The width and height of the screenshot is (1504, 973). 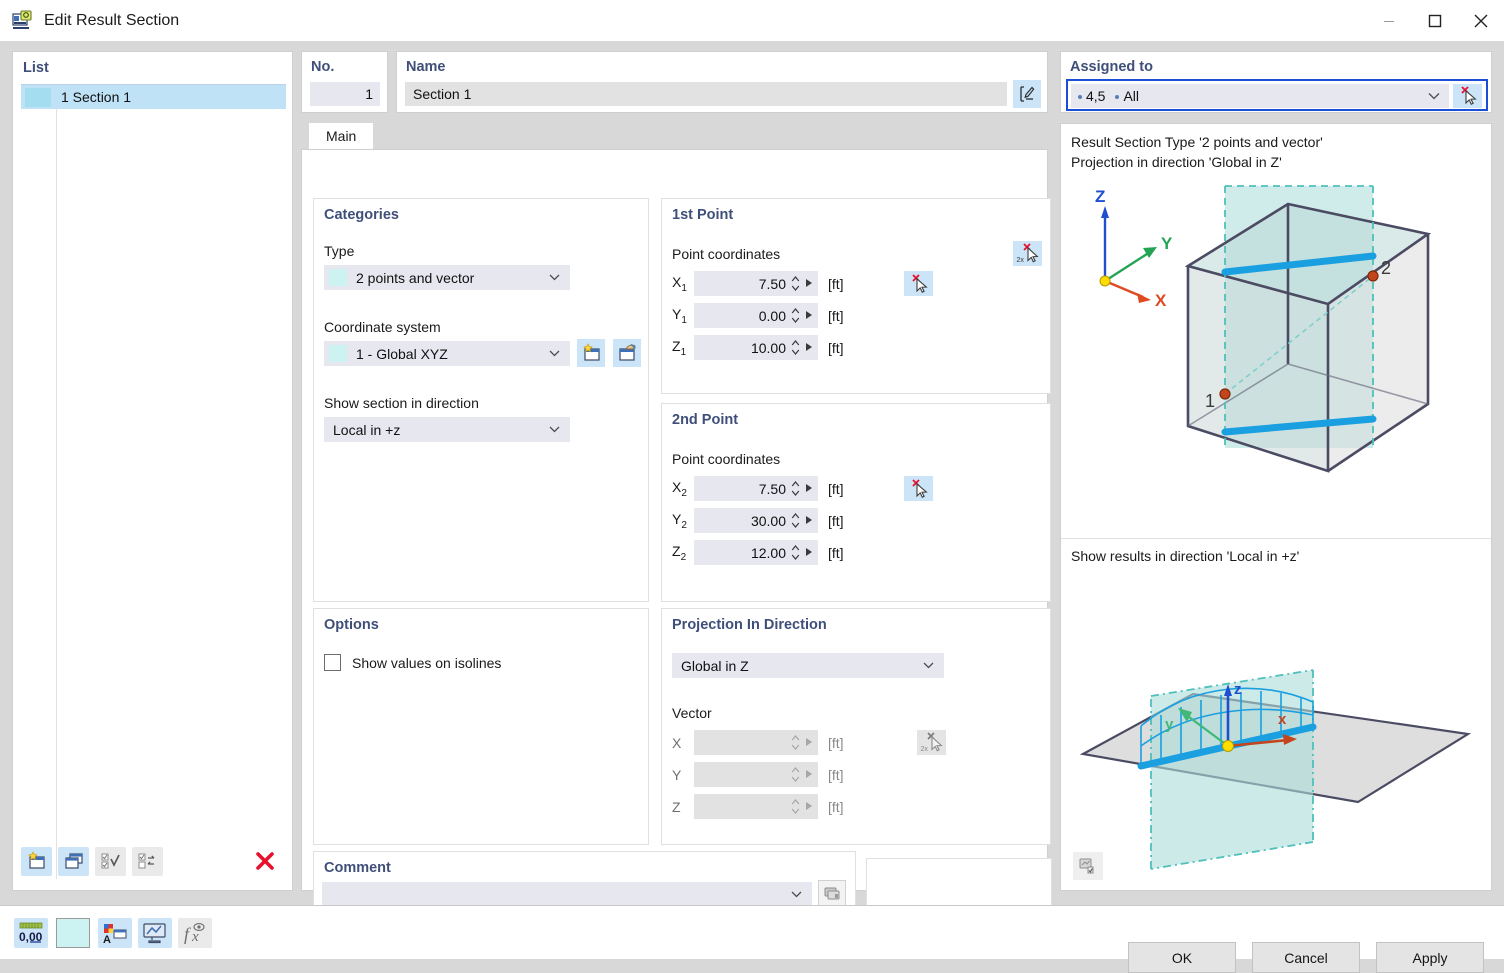 I want to click on show-section-direction-label: Show section in direction, so click(x=401, y=403).